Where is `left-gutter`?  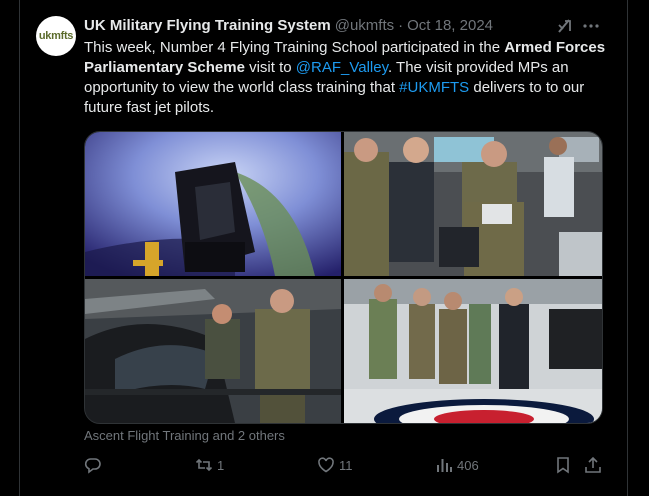
left-gutter is located at coordinates (9, 248).